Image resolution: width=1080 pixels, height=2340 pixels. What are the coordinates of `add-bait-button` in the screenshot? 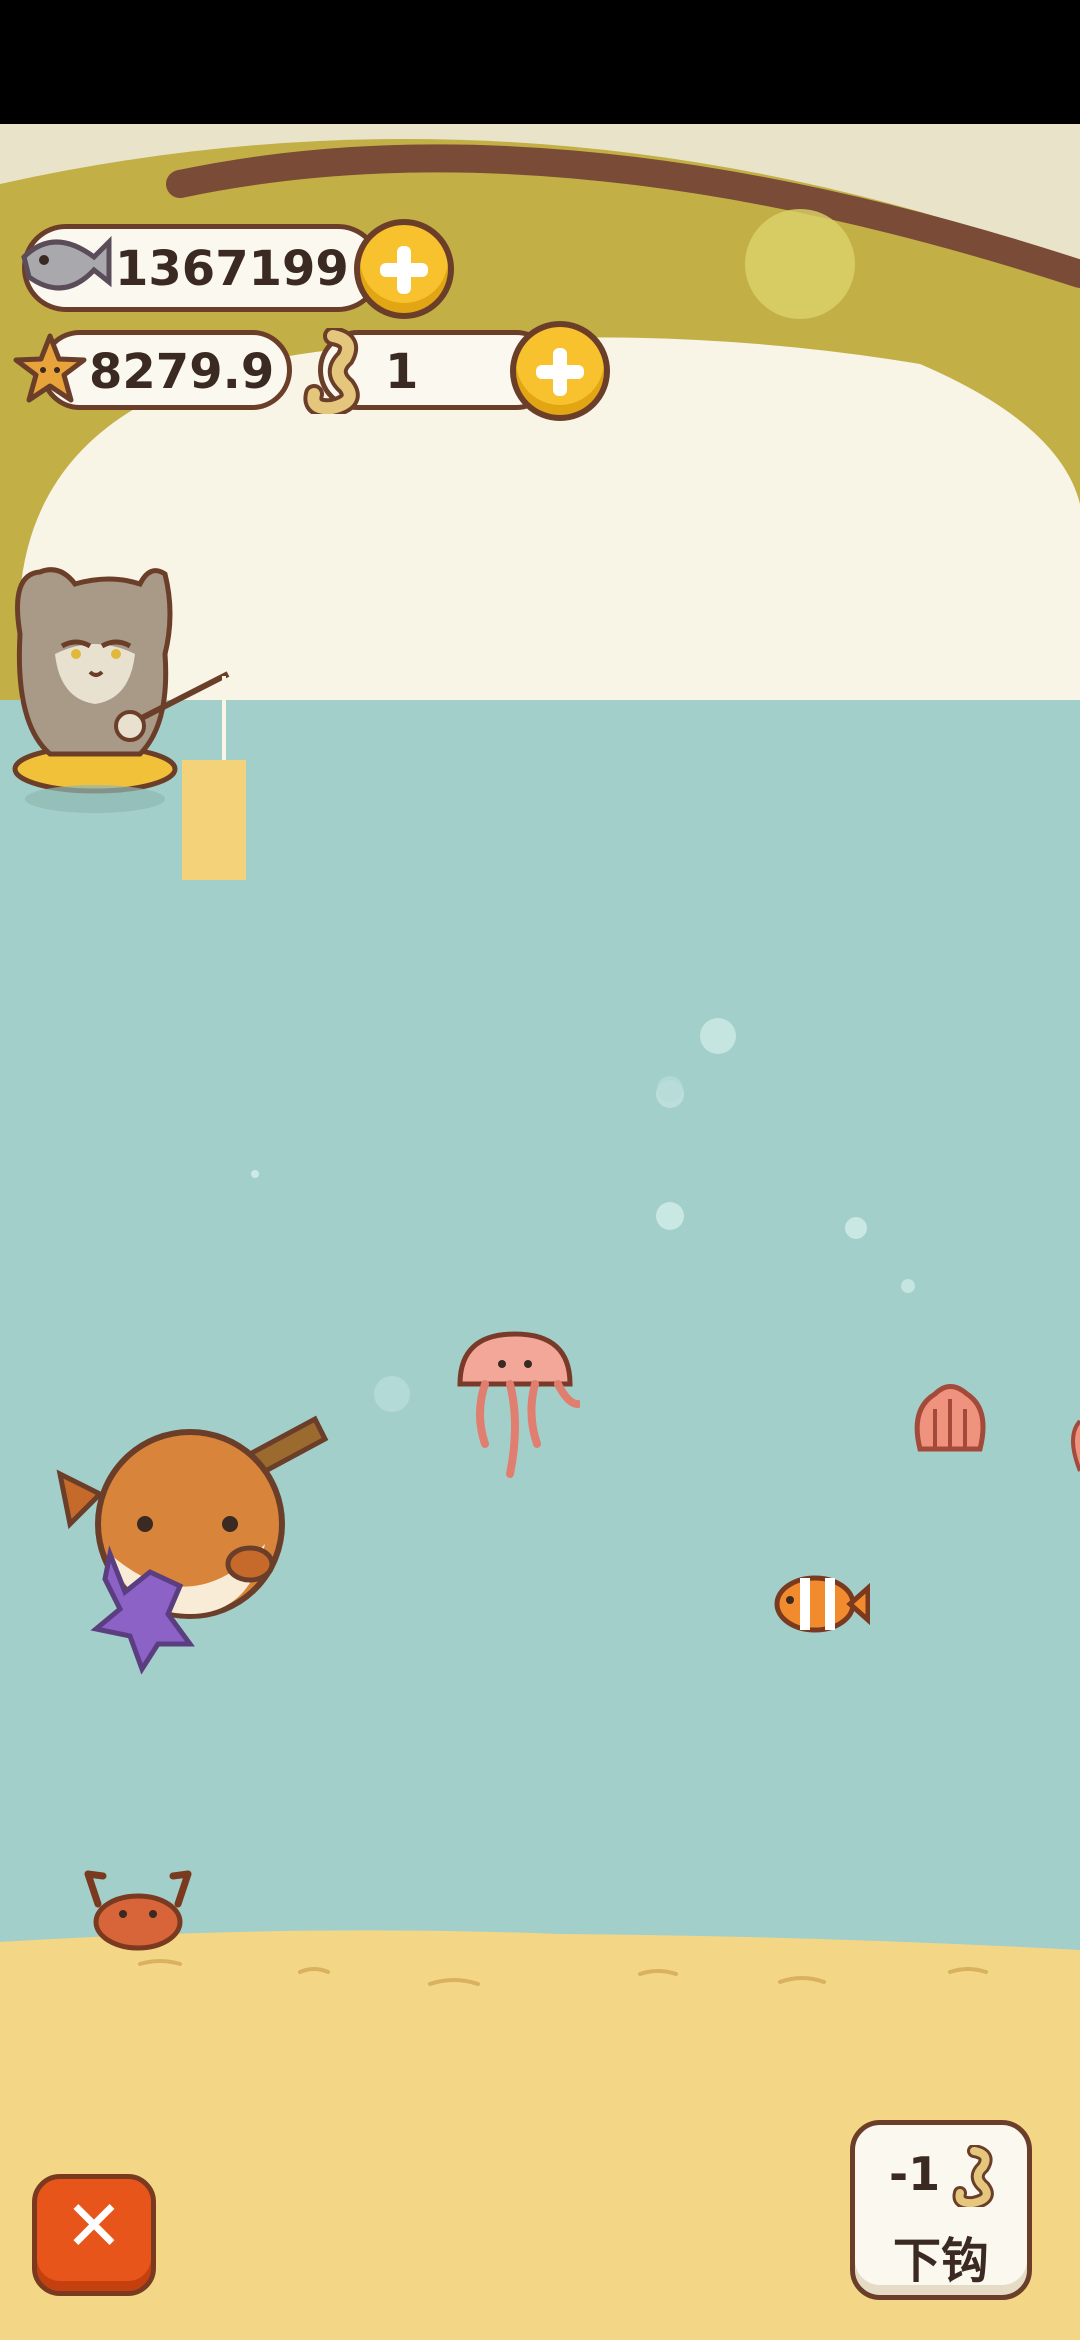 It's located at (560, 371).